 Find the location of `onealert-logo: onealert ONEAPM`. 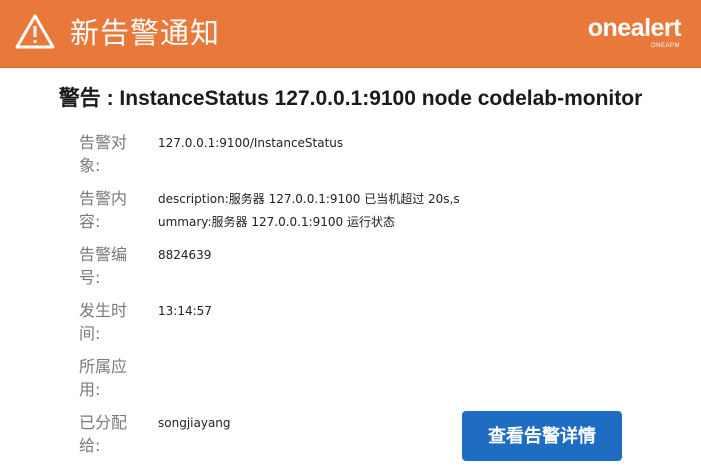

onealert-logo: onealert ONEAPM is located at coordinates (631, 34).